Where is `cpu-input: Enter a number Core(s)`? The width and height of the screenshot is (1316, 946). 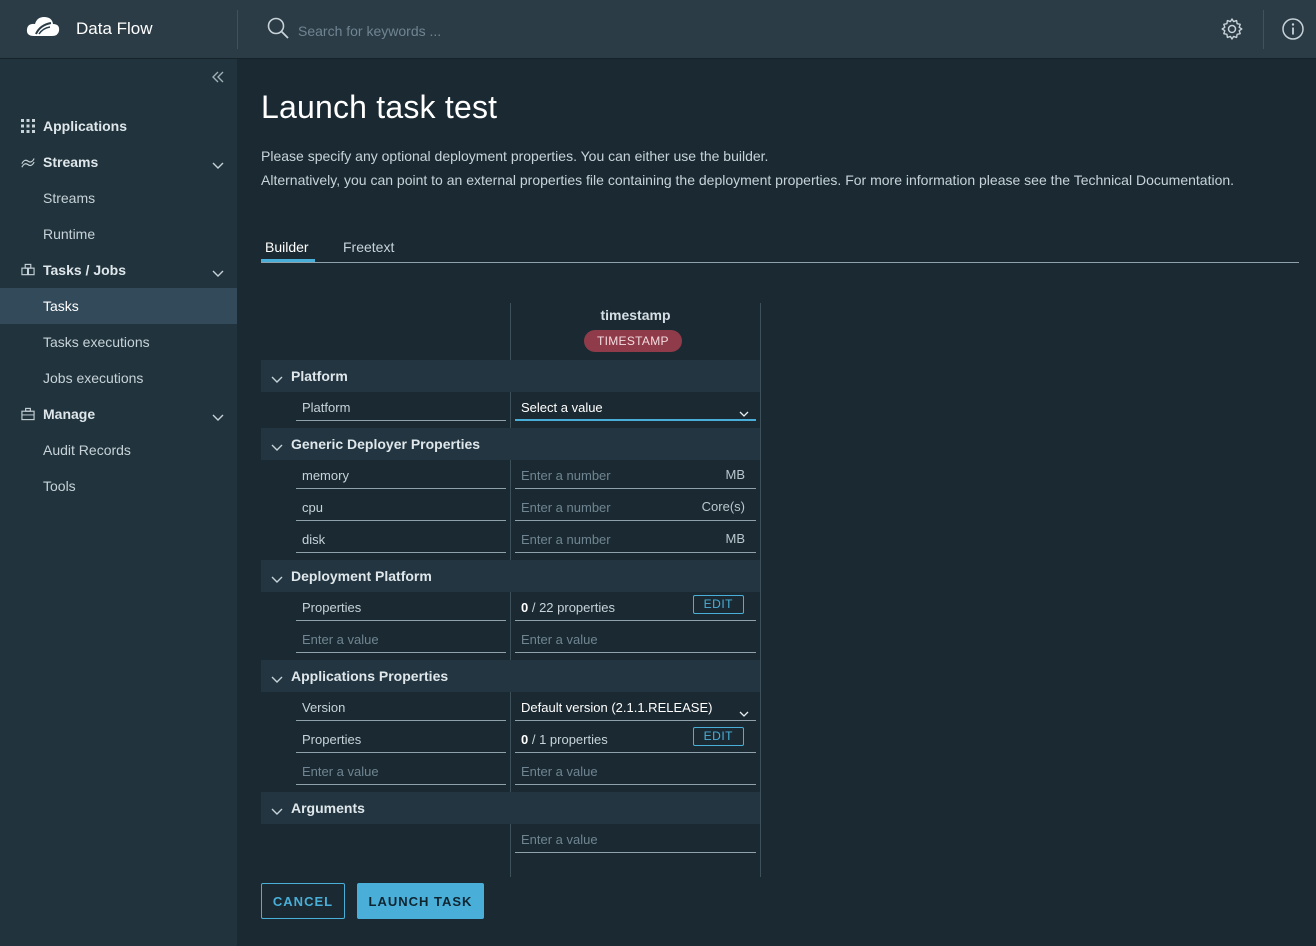
cpu-input: Enter a number Core(s) is located at coordinates (635, 508).